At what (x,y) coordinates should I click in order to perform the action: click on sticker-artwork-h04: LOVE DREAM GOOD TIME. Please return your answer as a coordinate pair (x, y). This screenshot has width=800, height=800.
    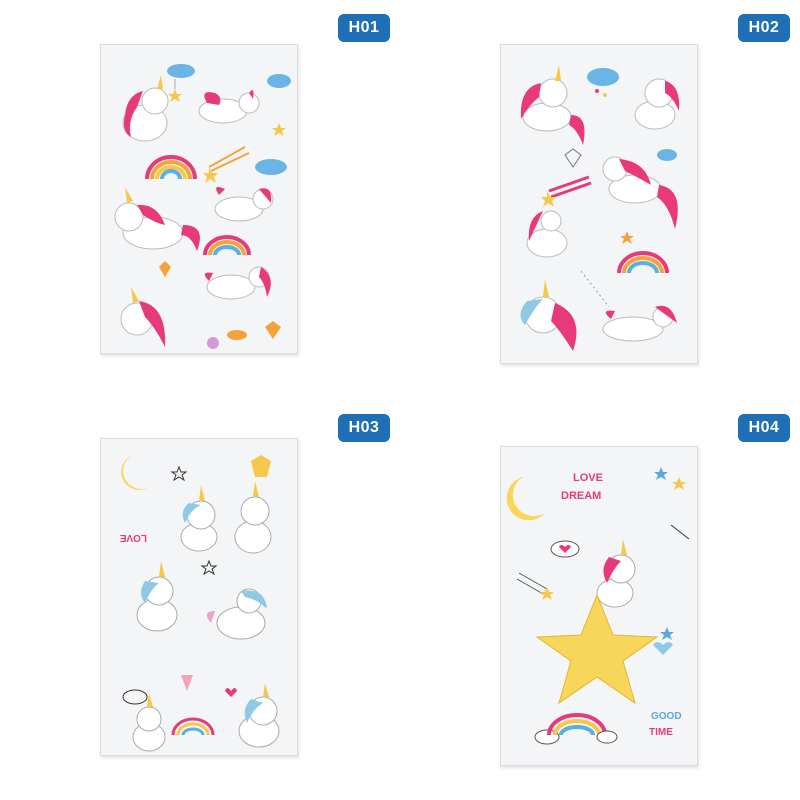
    Looking at the image, I should click on (598, 606).